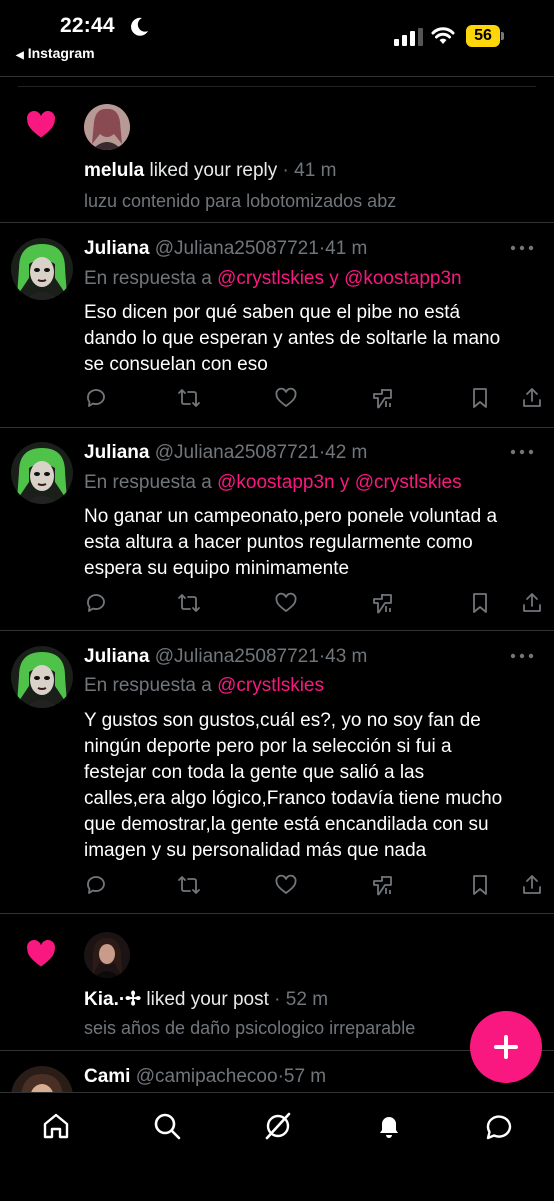  I want to click on back-to-app-link: ◀ Instagram, so click(55, 53).